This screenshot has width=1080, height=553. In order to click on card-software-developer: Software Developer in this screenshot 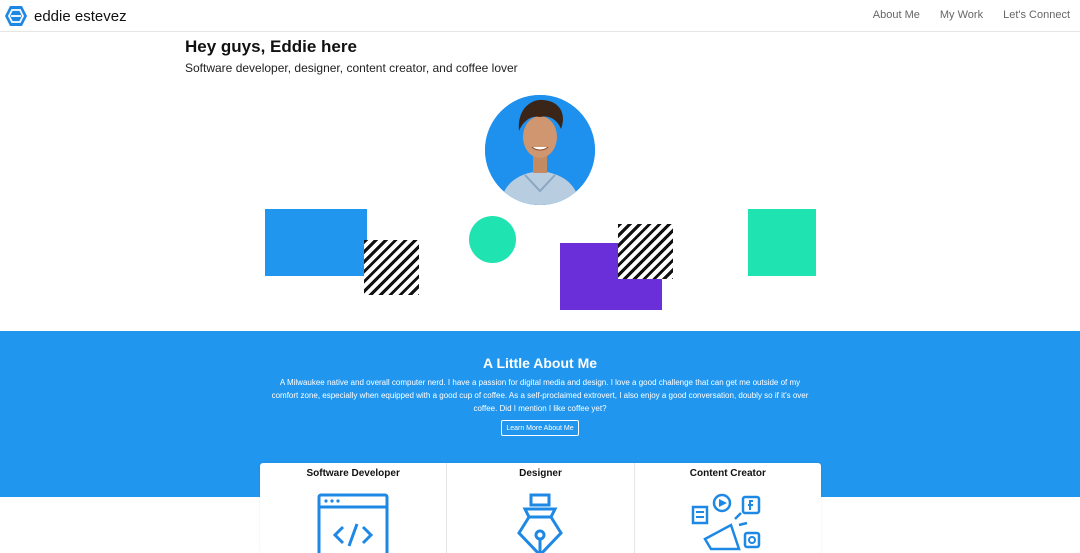, I will do `click(354, 508)`.